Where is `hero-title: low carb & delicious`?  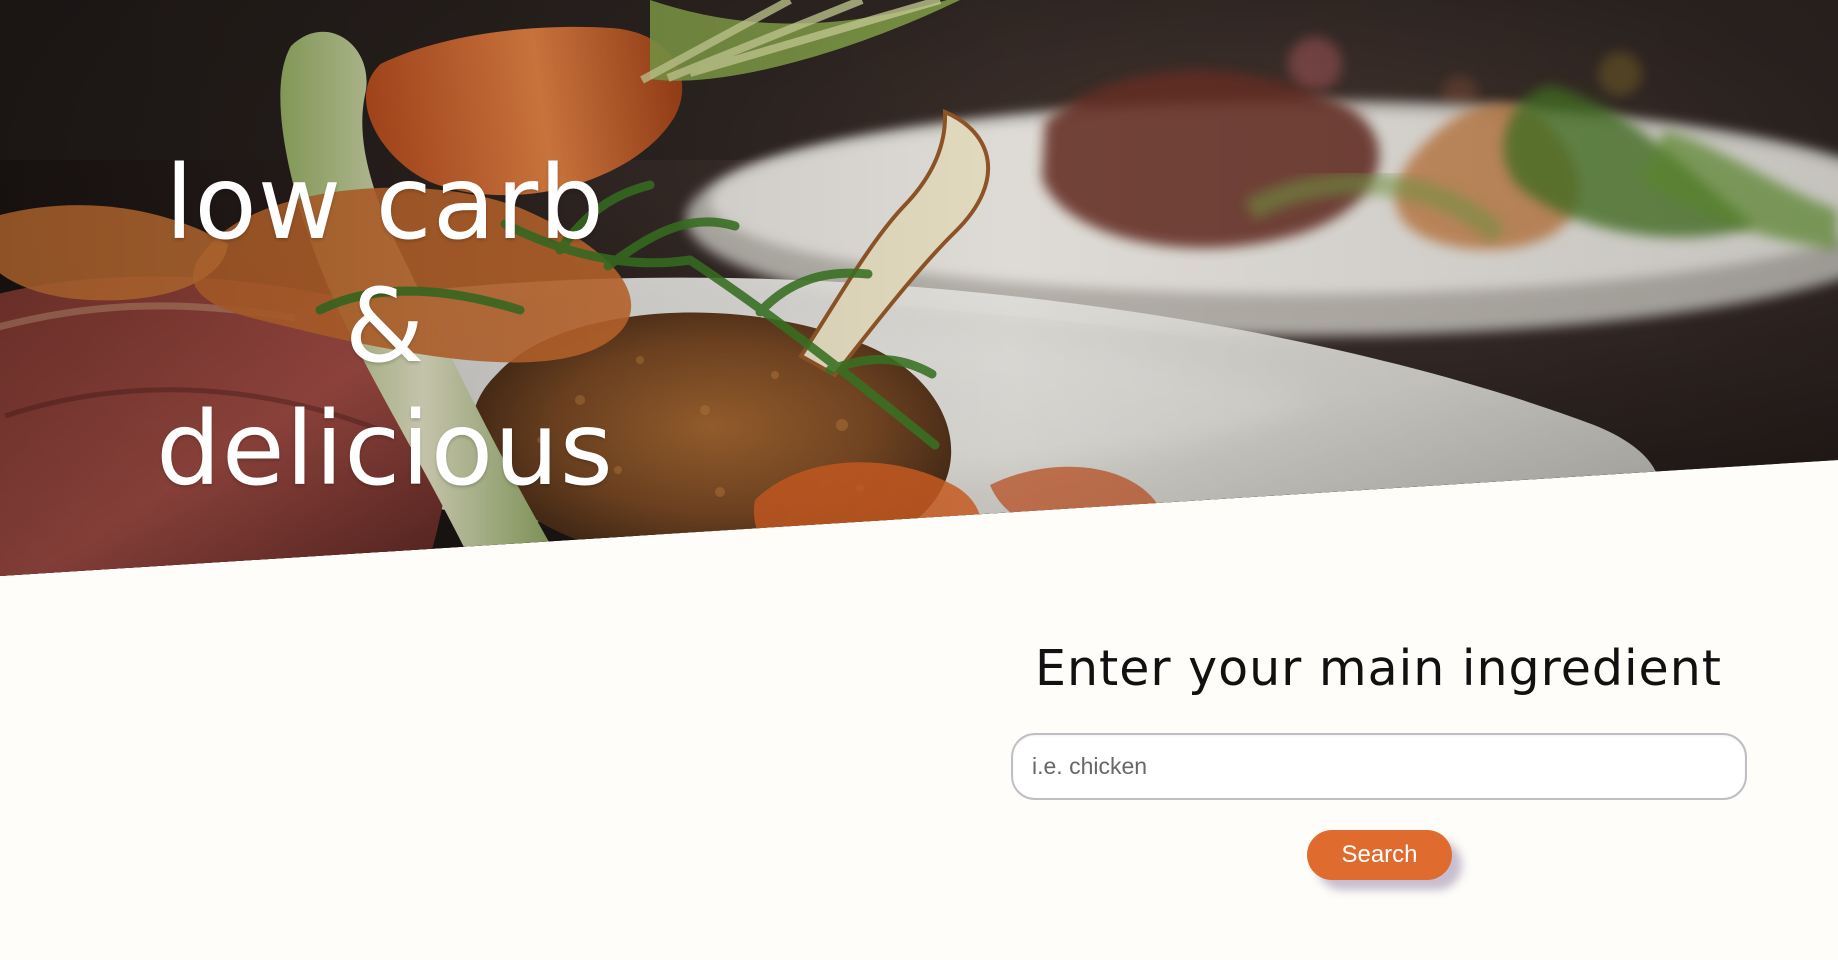
hero-title: low carb & delicious is located at coordinates (385, 326).